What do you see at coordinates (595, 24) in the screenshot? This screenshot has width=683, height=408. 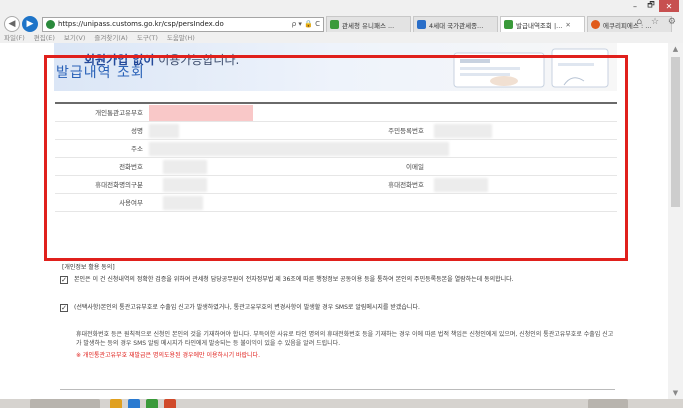 I see `ecuripias-tab-icon` at bounding box center [595, 24].